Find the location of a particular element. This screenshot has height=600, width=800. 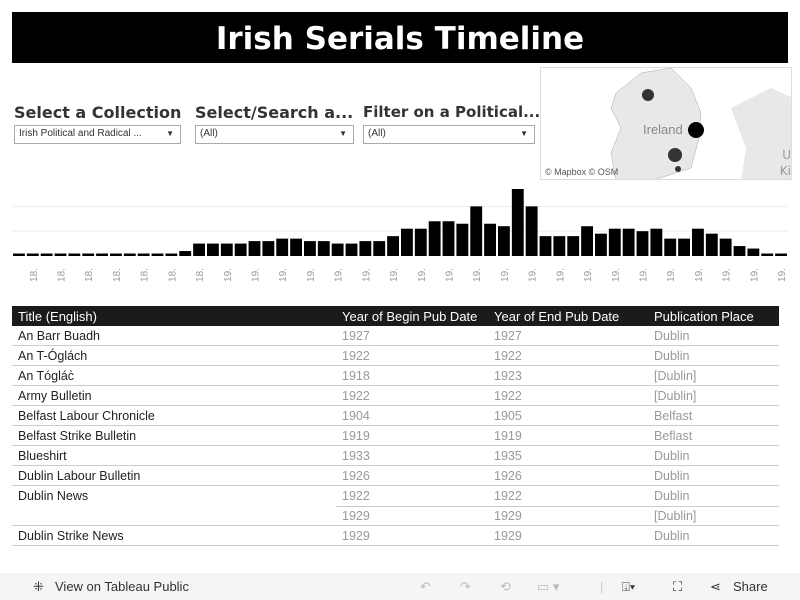

table-cell: Dublin is located at coordinates (672, 456).